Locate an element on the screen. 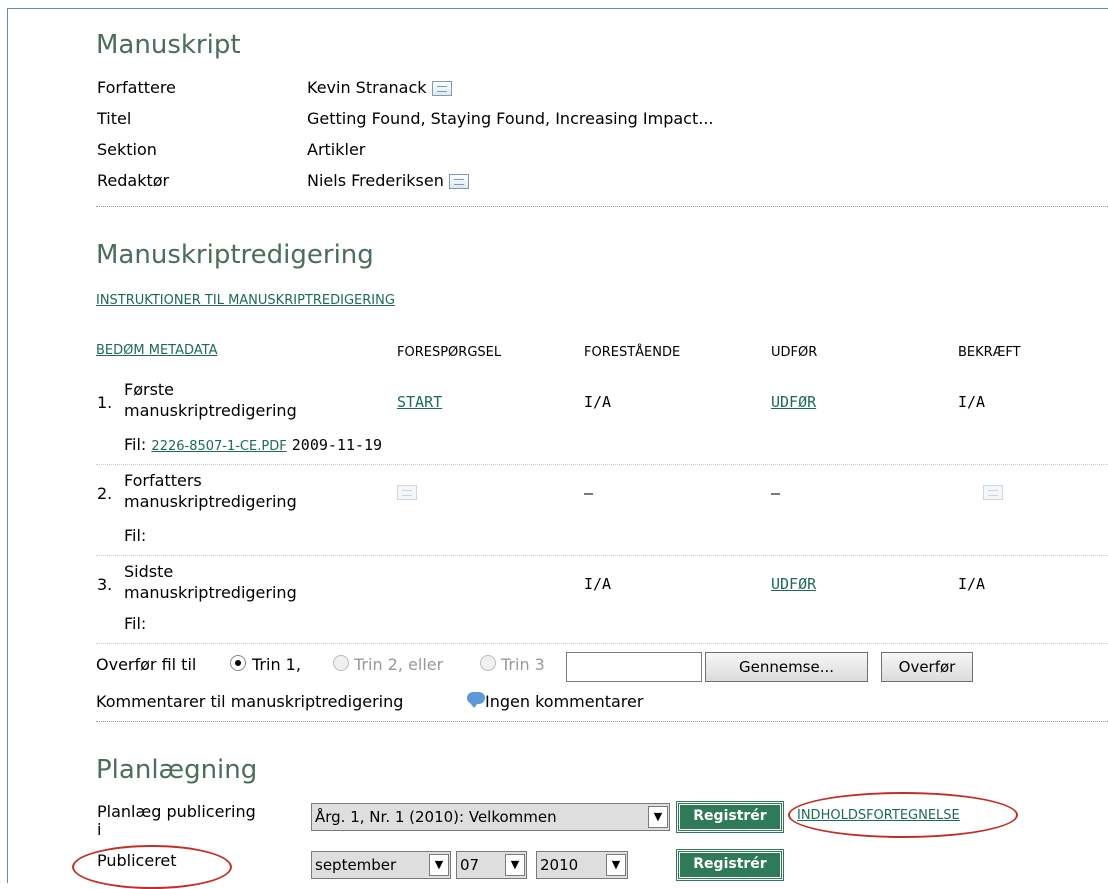 The height and width of the screenshot is (889, 1108). upload-button: Overfør is located at coordinates (927, 667).